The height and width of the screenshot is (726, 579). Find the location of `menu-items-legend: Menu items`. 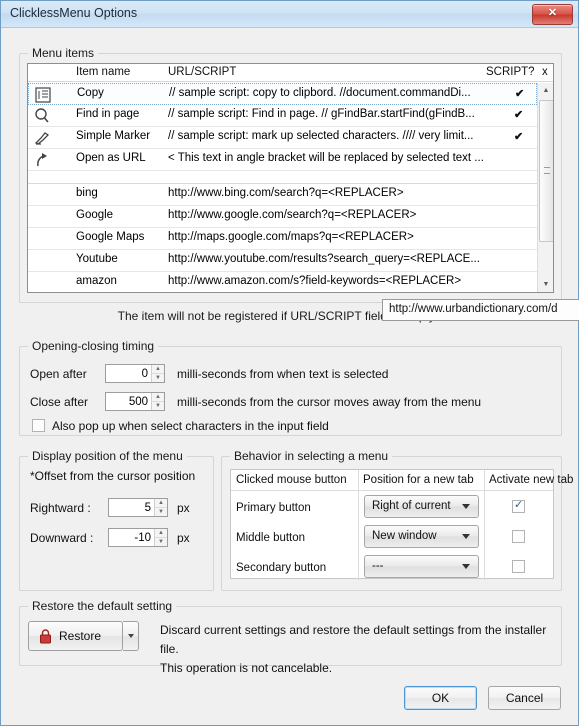

menu-items-legend: Menu items is located at coordinates (63, 53).